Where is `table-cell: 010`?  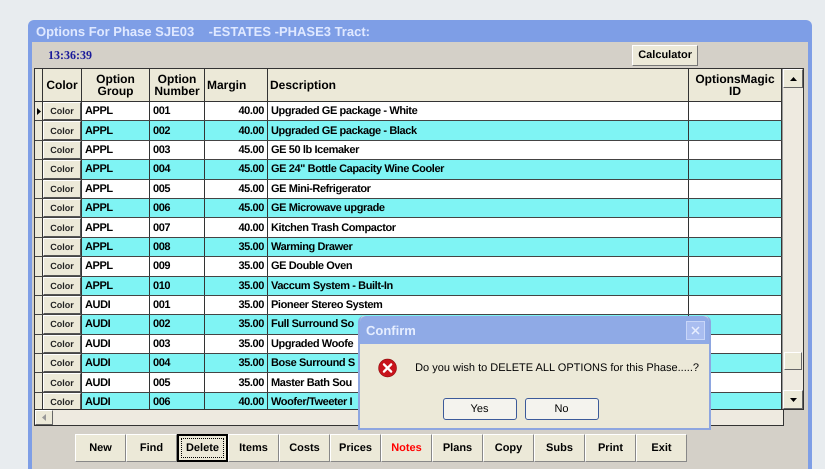 table-cell: 010 is located at coordinates (177, 285).